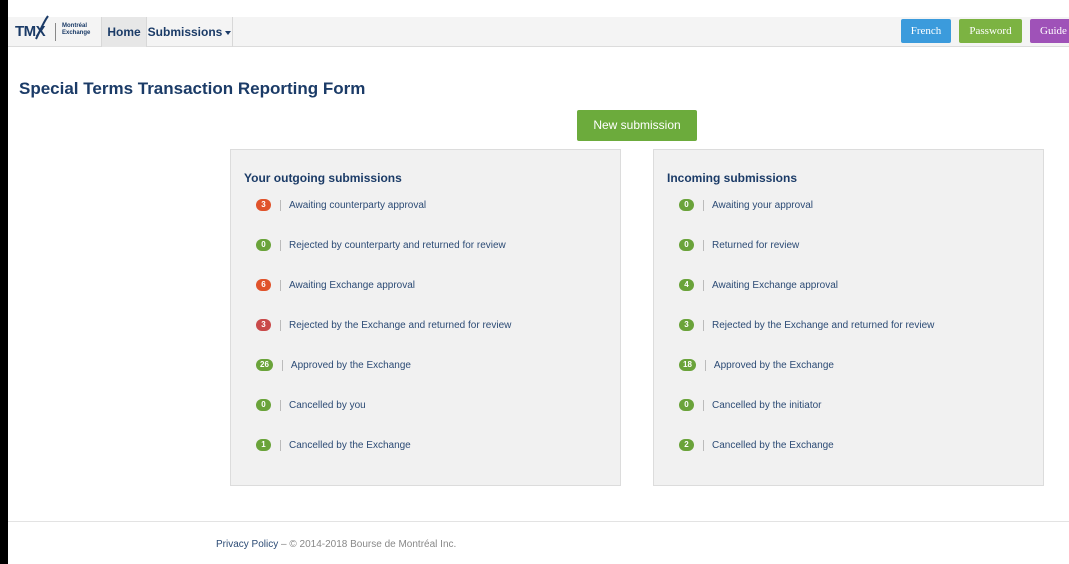 The width and height of the screenshot is (1069, 564). I want to click on incoming-panel-title: Incoming submissions, so click(732, 178).